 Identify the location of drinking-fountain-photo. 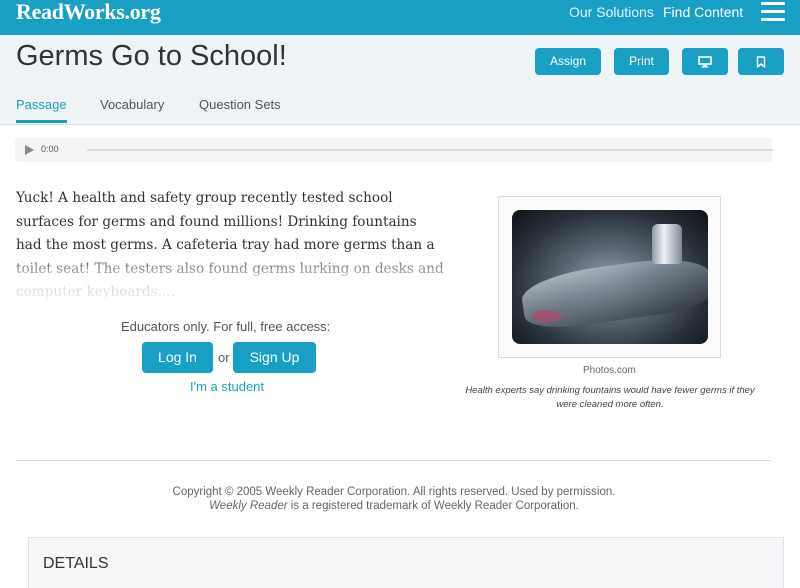
(610, 277).